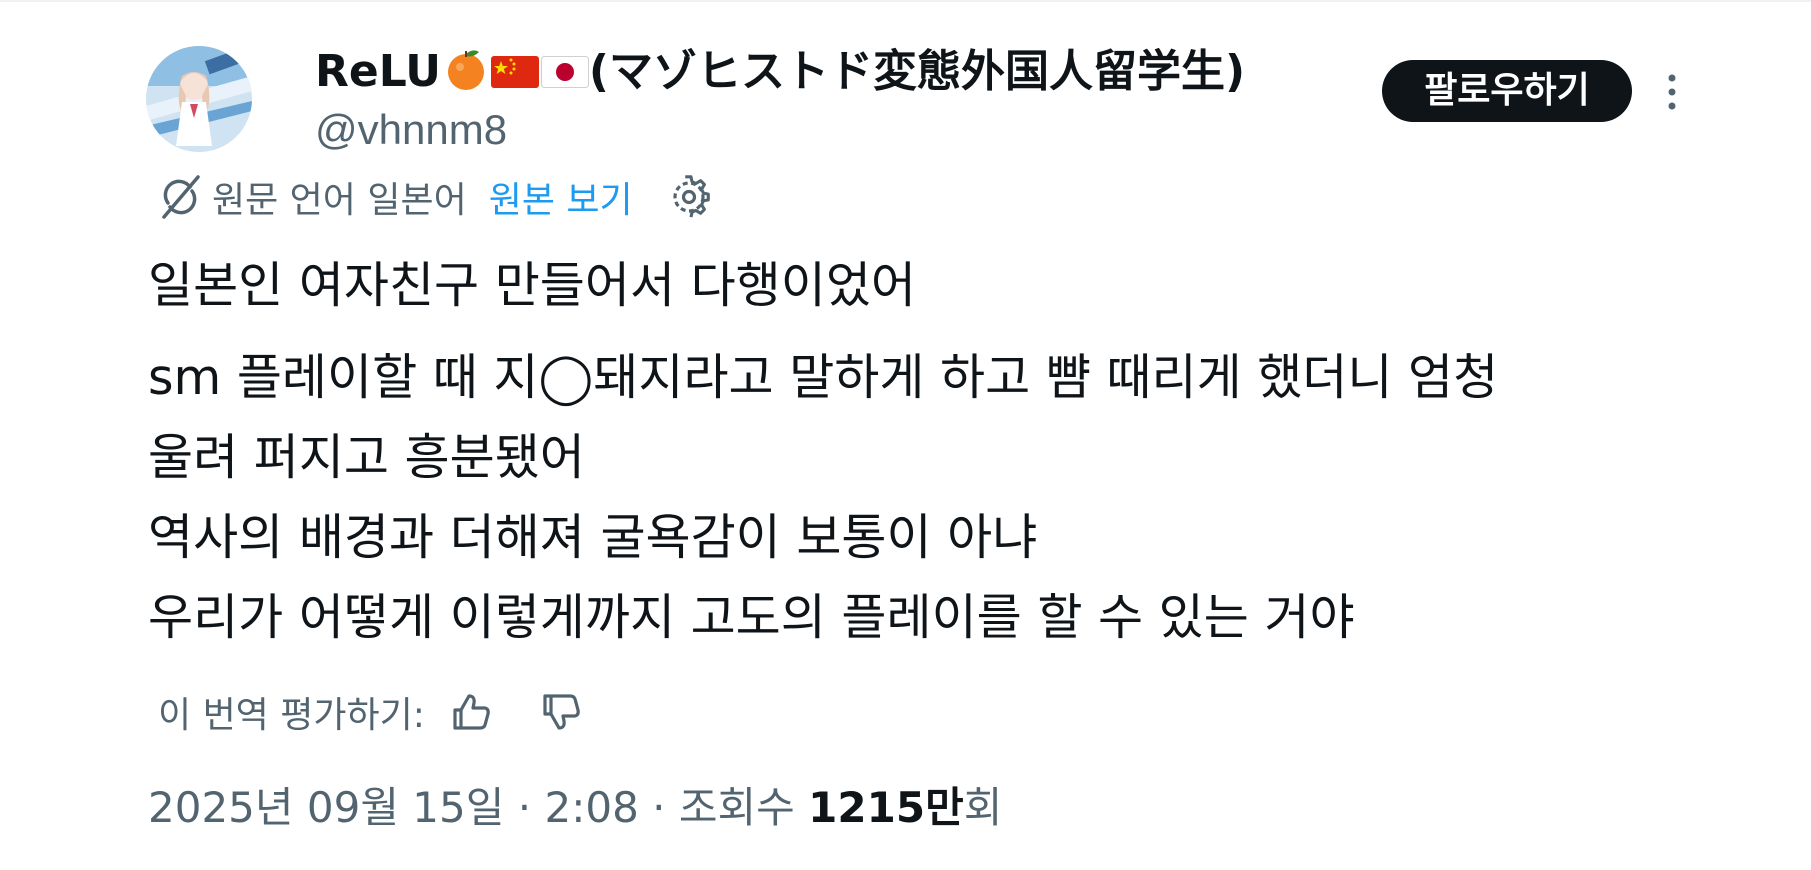 The width and height of the screenshot is (1811, 870). Describe the element at coordinates (689, 197) in the screenshot. I see `gear-icon` at that location.